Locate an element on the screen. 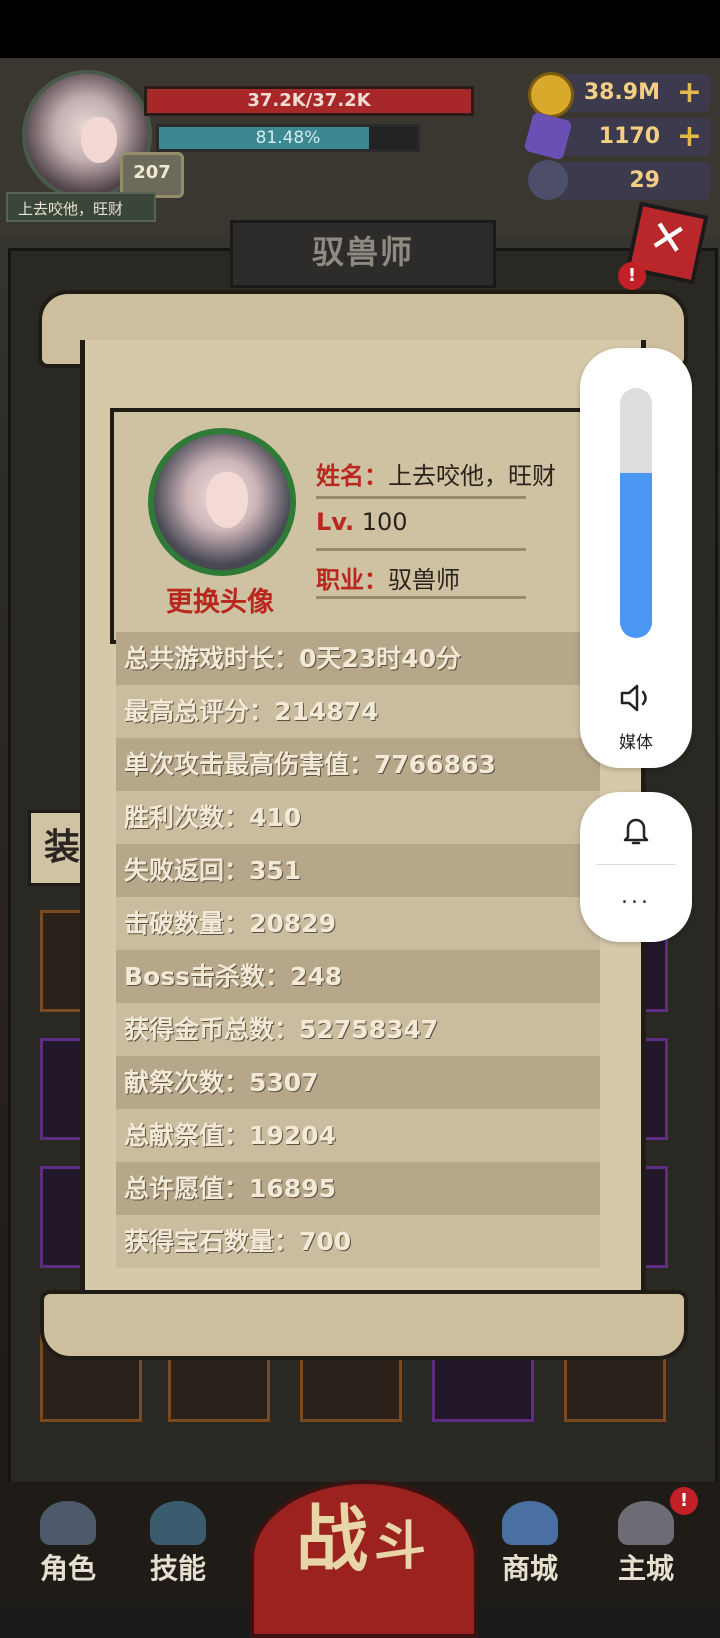 This screenshot has height=1638, width=720. stat-row: 胜利次数：410 is located at coordinates (358, 817).